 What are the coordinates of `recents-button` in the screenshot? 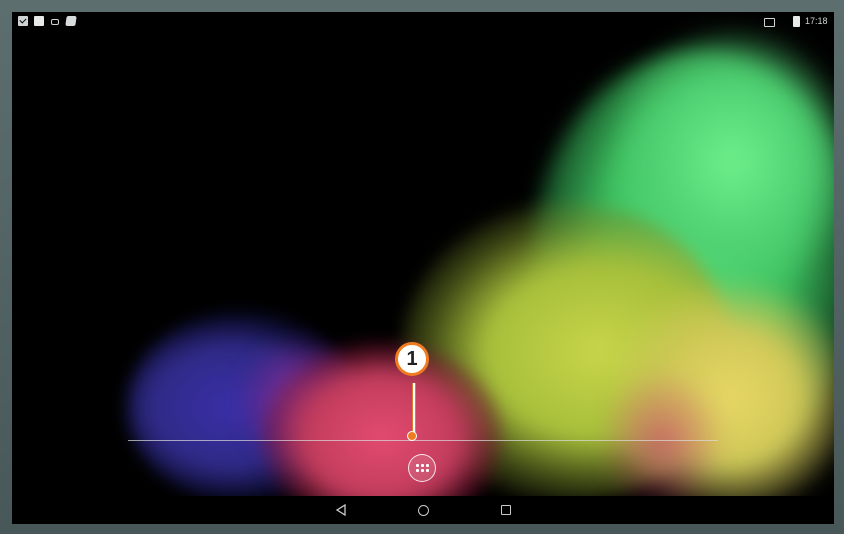 It's located at (506, 510).